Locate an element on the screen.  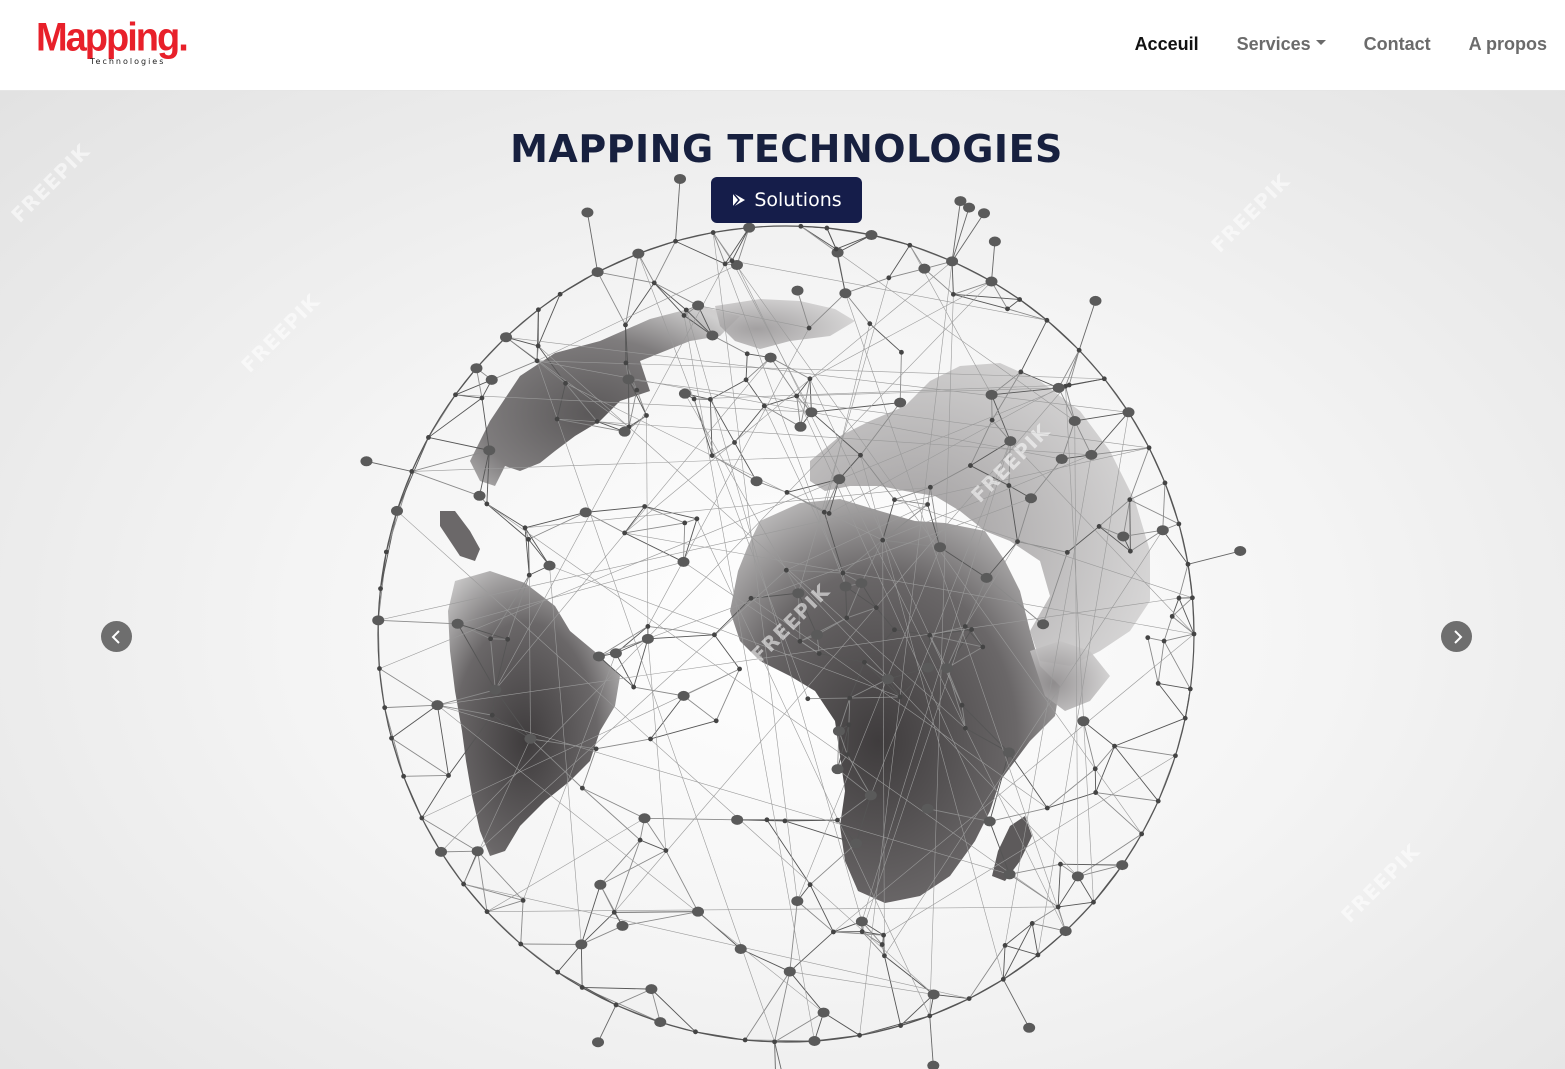
nav-link-contact: Contact is located at coordinates (1397, 44).